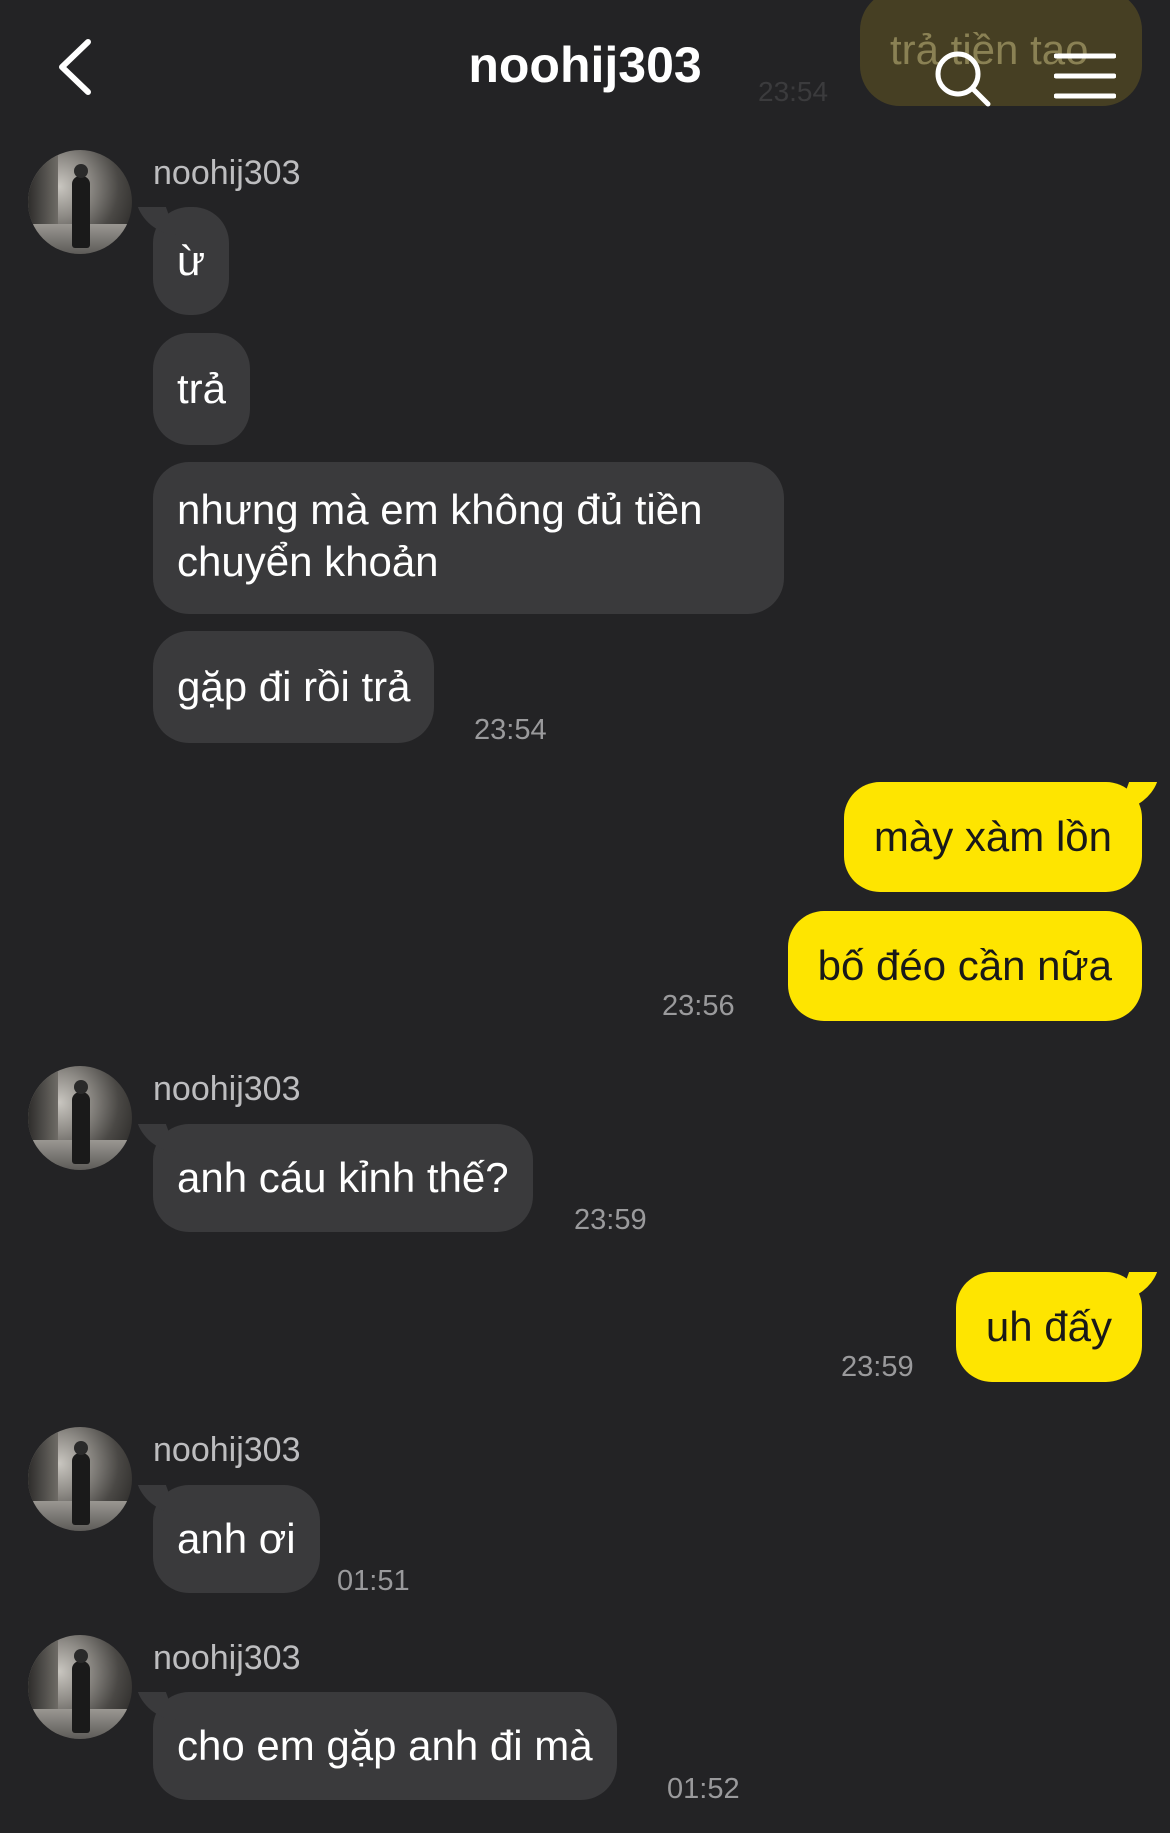 Image resolution: width=1170 pixels, height=1833 pixels. What do you see at coordinates (703, 1789) in the screenshot?
I see `message-timestamp: 01:52` at bounding box center [703, 1789].